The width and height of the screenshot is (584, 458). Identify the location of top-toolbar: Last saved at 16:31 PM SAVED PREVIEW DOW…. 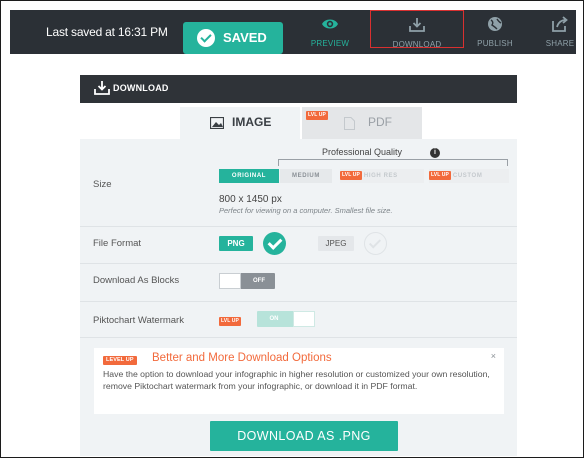
(293, 32).